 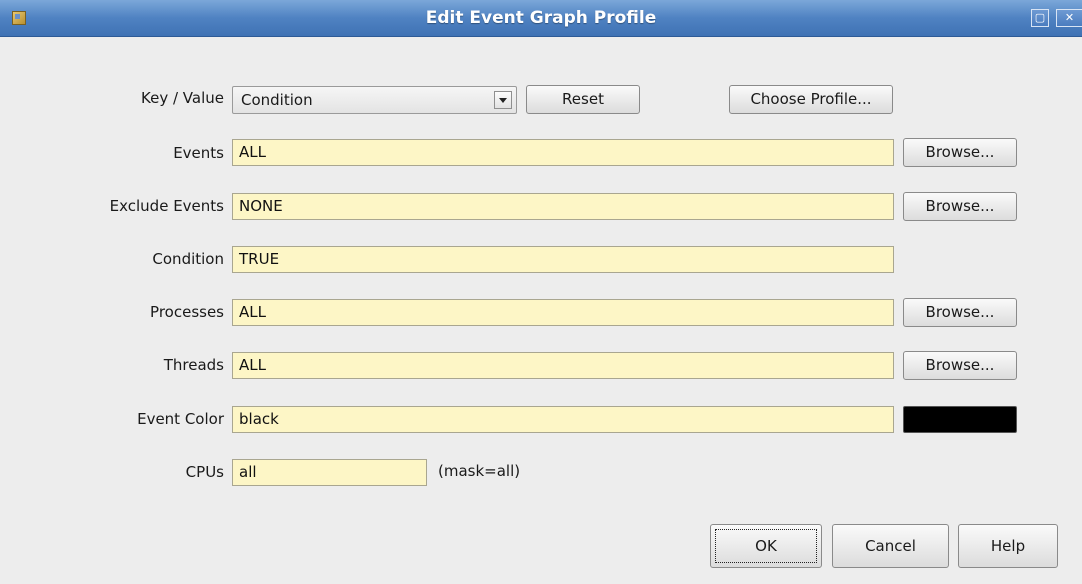 I want to click on key-value-select: Condition, so click(x=374, y=100).